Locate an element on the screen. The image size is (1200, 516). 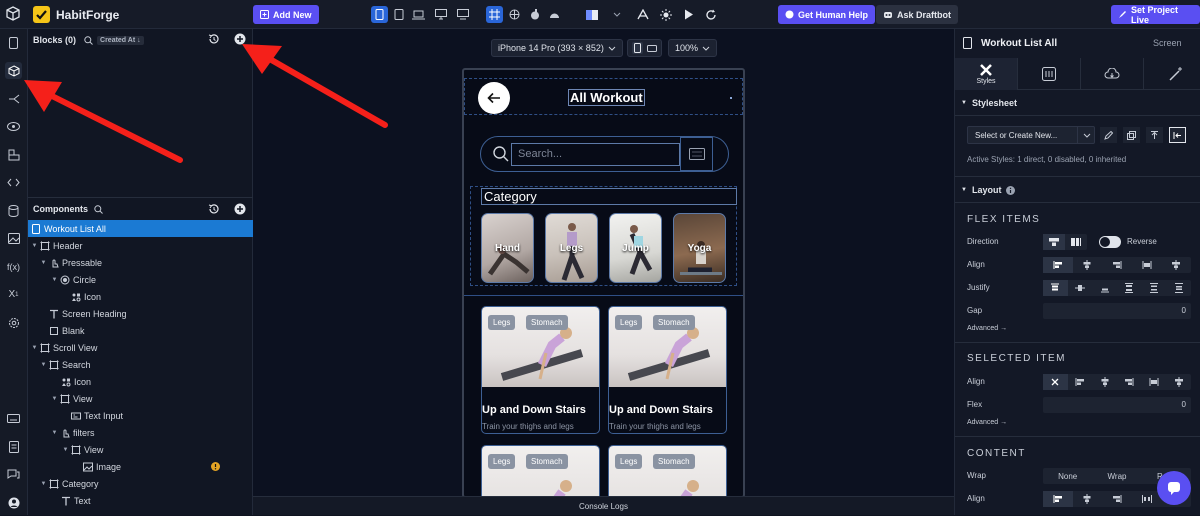
annotation-arrows is located at coordinates (206, 103).